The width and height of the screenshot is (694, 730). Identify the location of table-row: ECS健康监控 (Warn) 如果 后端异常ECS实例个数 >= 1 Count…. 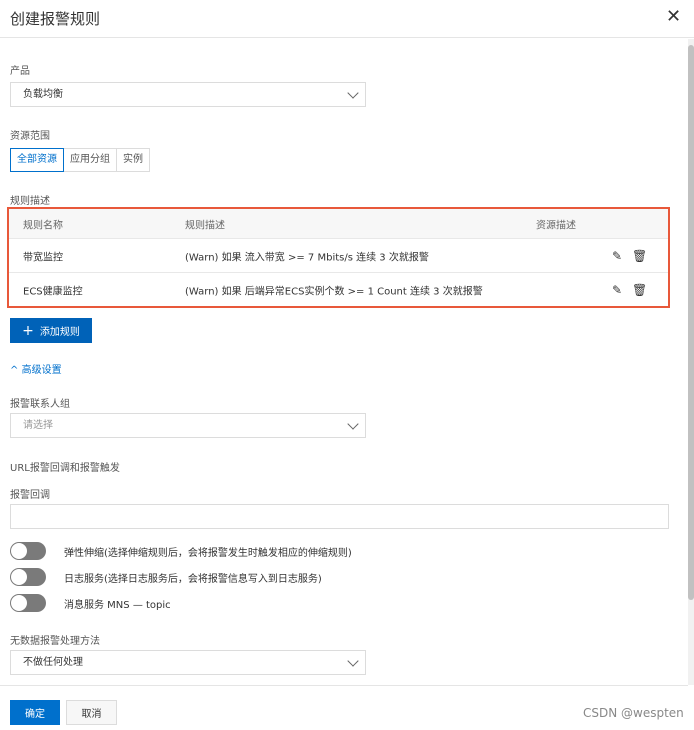
(338, 290).